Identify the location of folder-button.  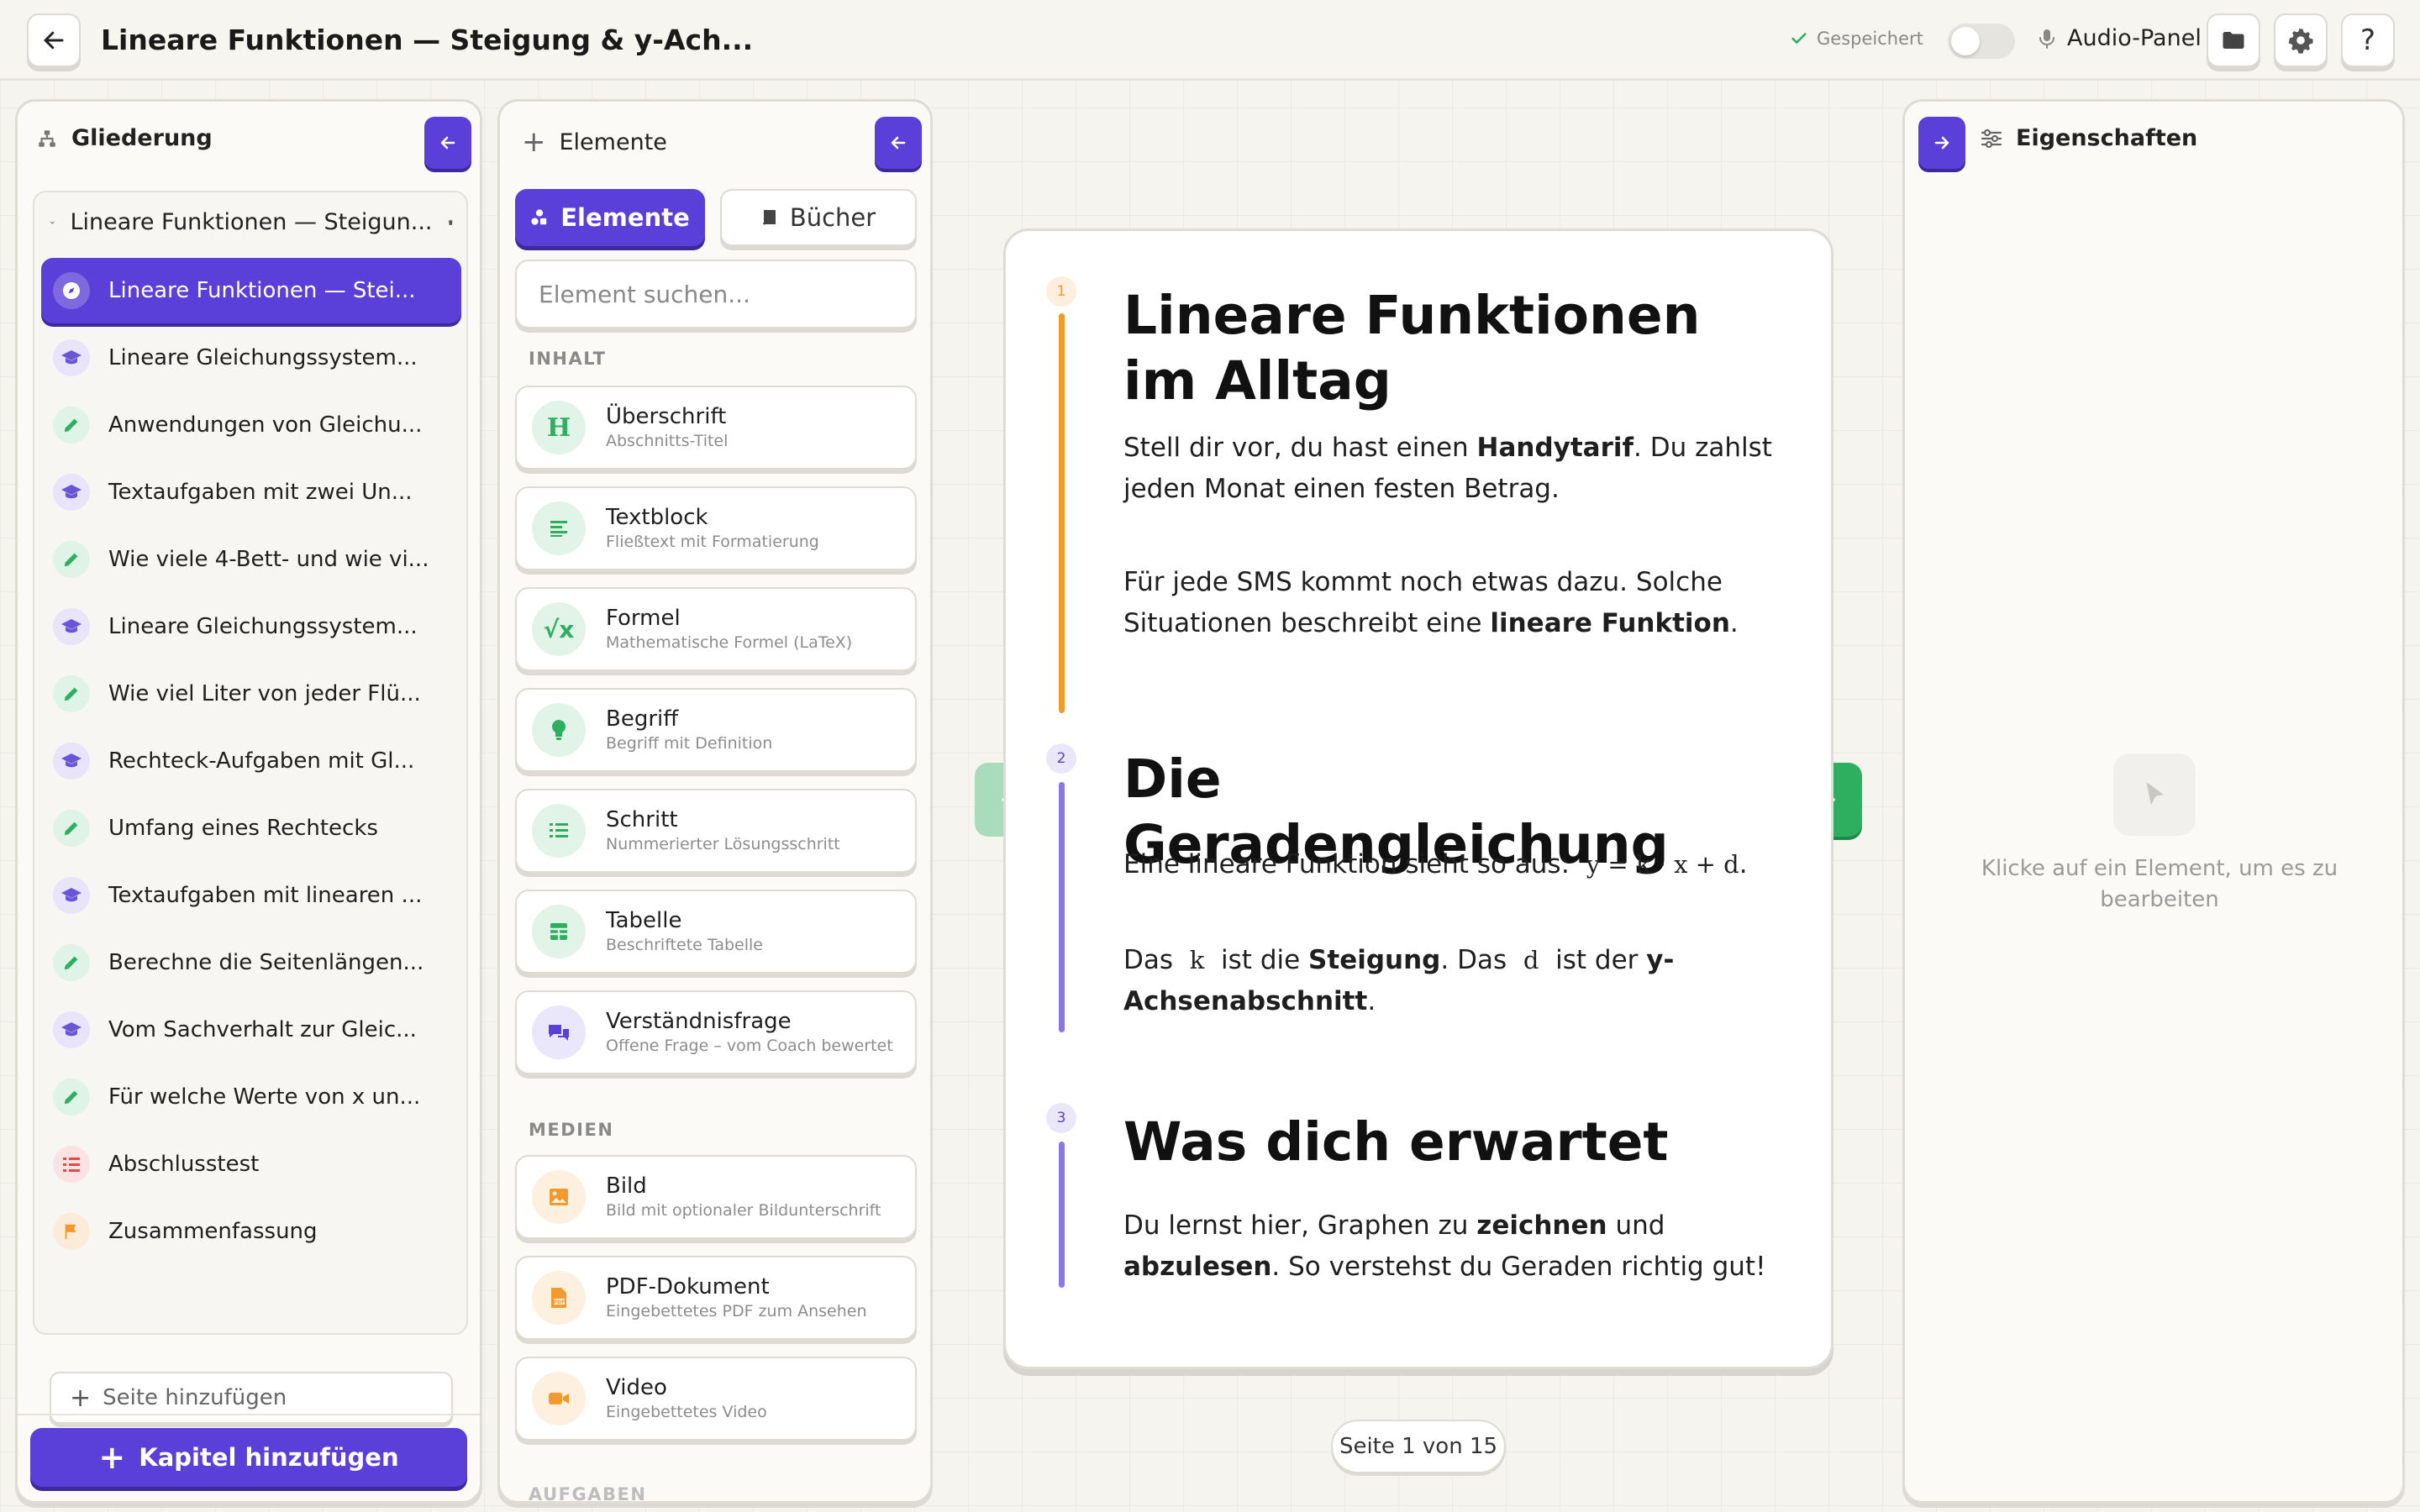
(2233, 40).